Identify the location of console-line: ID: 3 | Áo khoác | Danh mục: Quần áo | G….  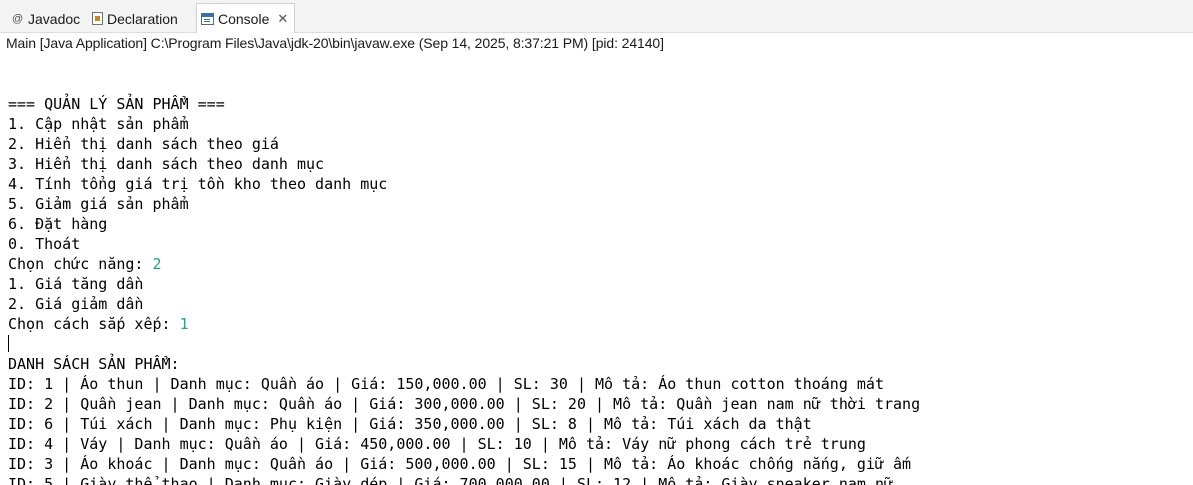
(464, 464).